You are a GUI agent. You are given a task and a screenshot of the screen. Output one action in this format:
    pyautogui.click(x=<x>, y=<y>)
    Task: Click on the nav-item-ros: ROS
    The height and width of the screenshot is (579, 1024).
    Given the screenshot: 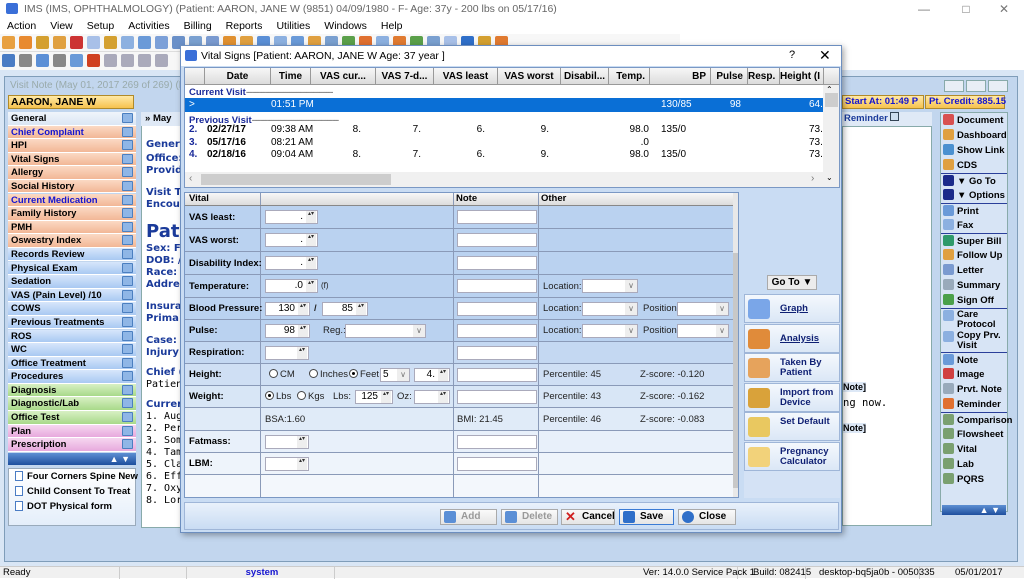 What is the action you would take?
    pyautogui.click(x=72, y=336)
    